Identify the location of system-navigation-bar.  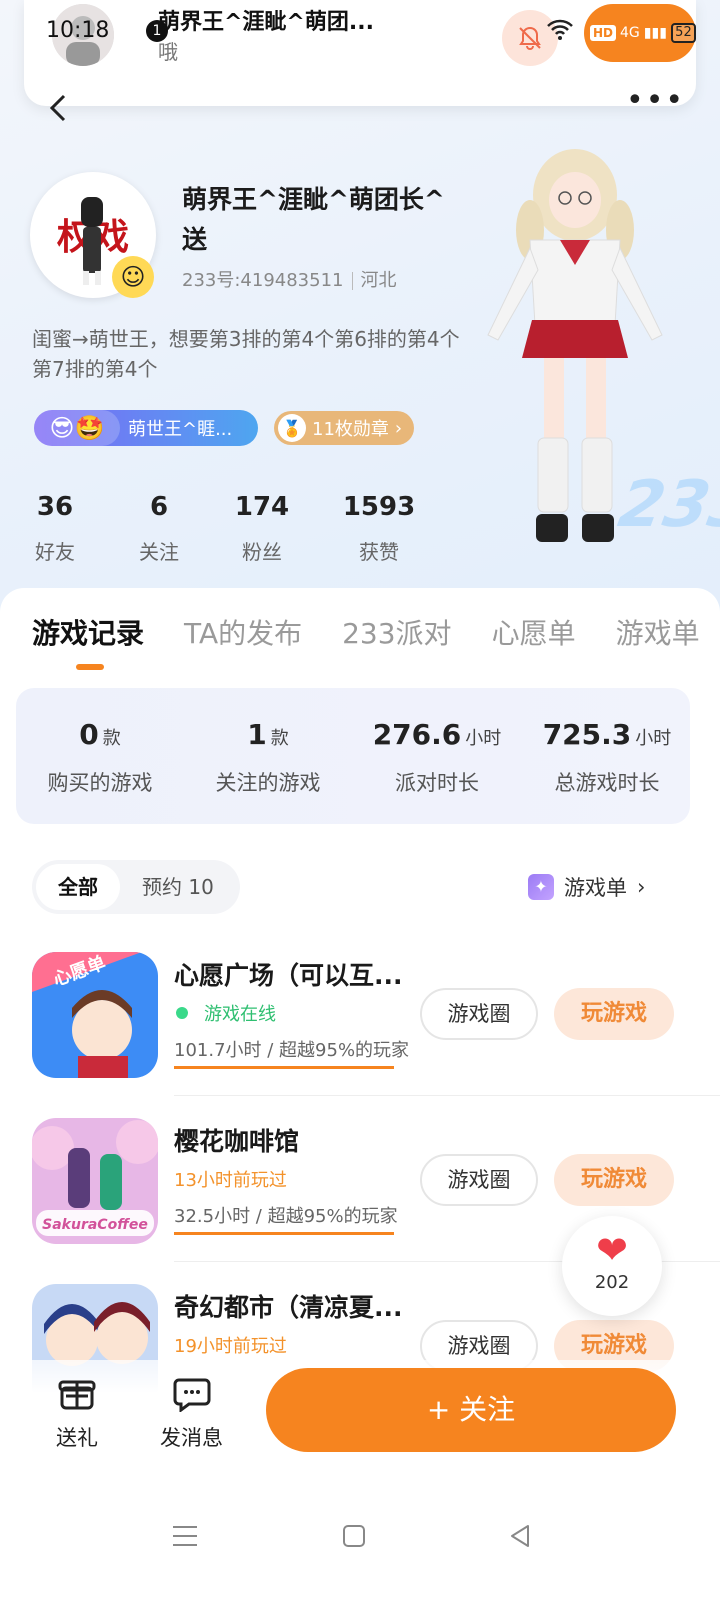
(360, 1535).